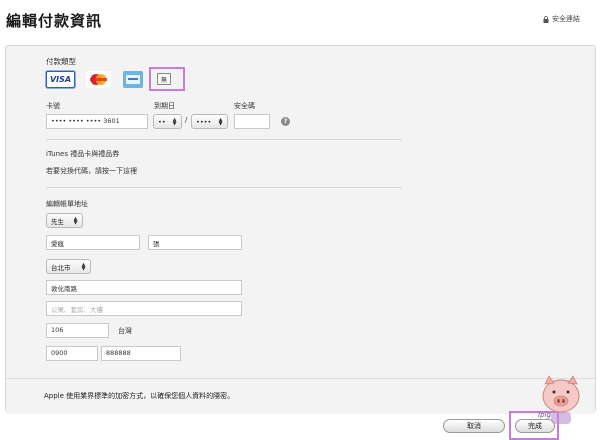  Describe the element at coordinates (64, 220) in the screenshot. I see `salutation-select: 先生 ▲ ▼` at that location.